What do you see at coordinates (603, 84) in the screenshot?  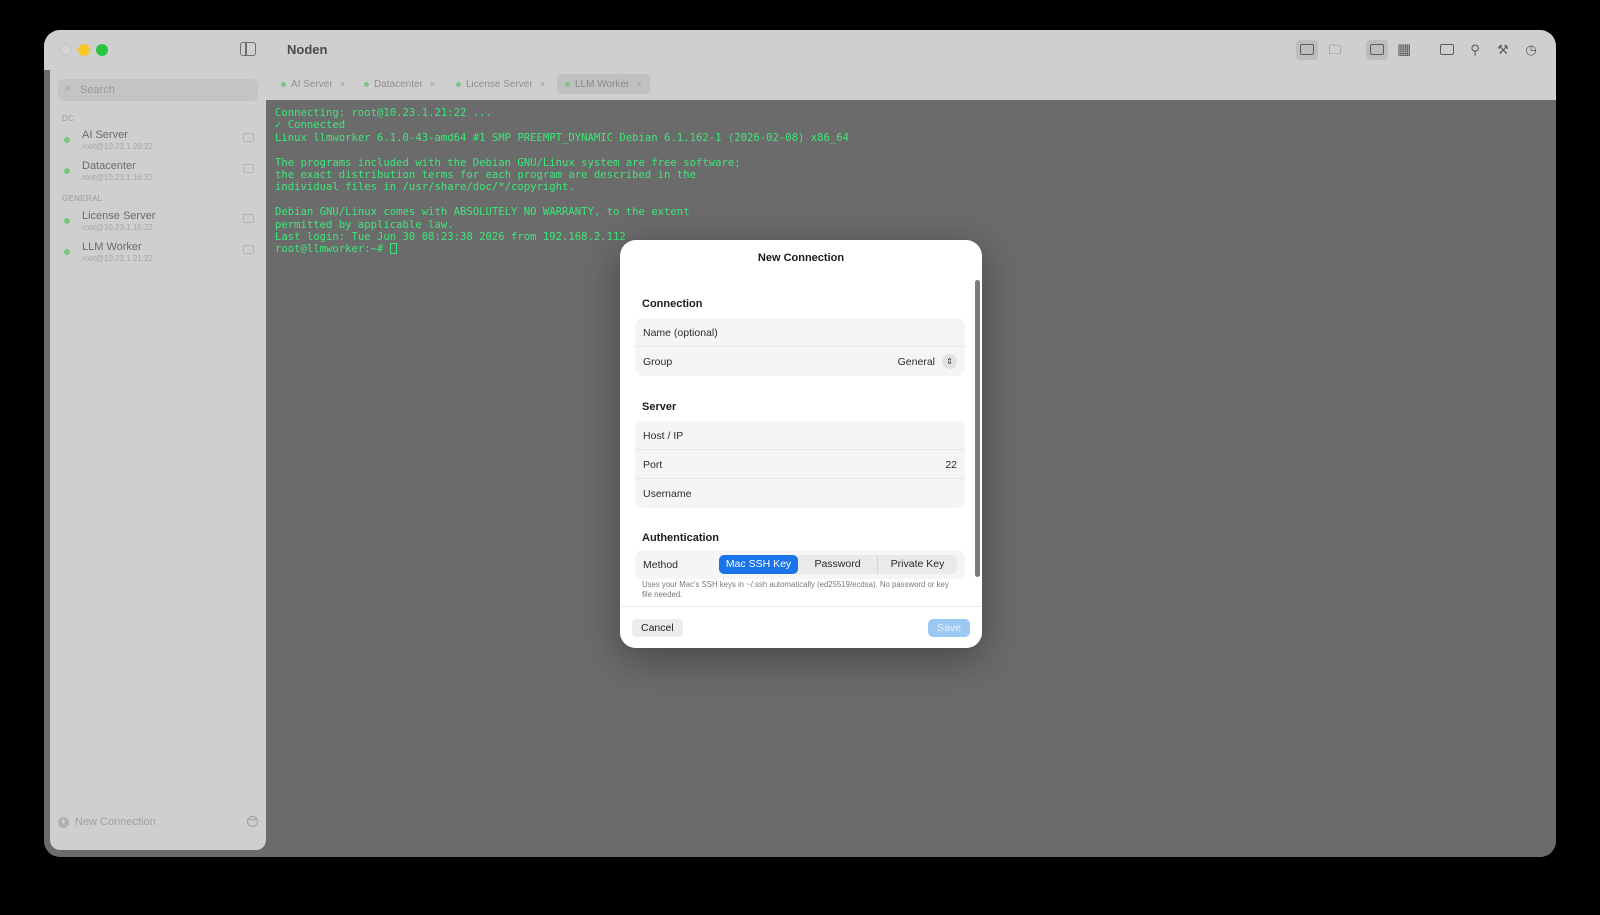 I see `tab-llm-worker: LLM Worker ×` at bounding box center [603, 84].